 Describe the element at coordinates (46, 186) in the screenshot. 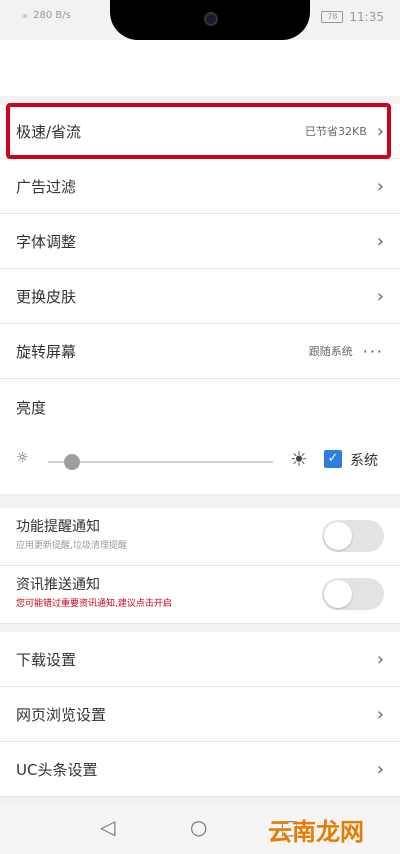

I see `setting-label: 广告过滤` at that location.